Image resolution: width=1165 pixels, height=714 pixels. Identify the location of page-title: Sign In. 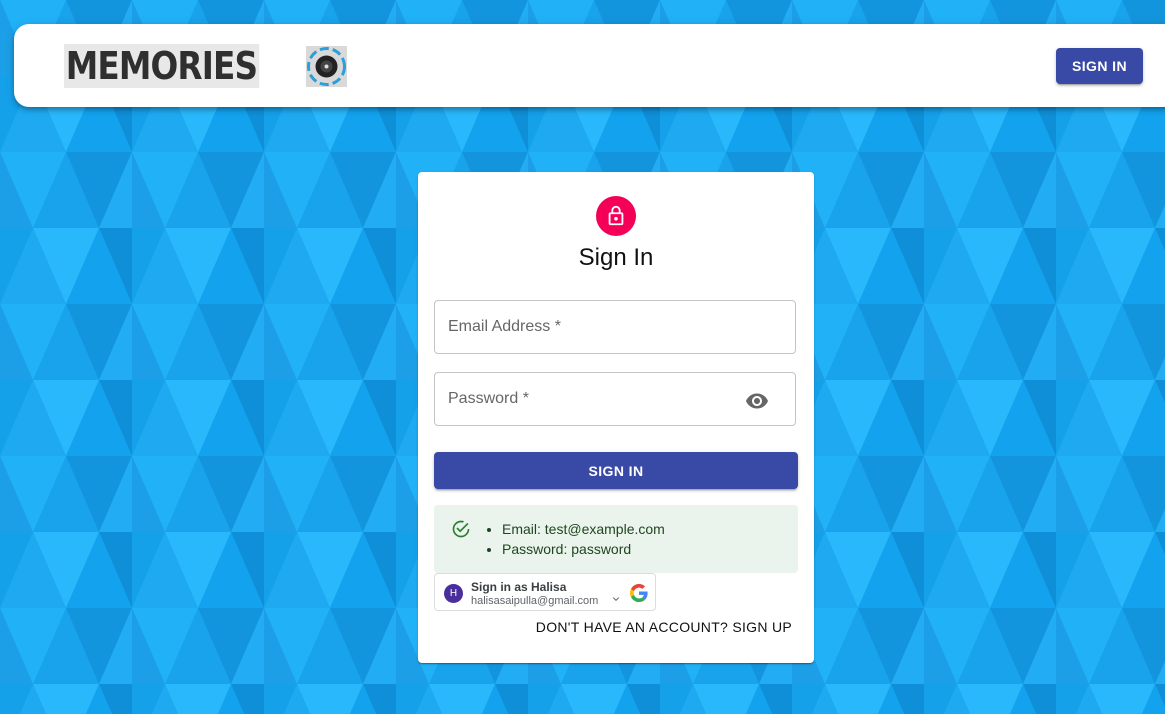
(616, 257).